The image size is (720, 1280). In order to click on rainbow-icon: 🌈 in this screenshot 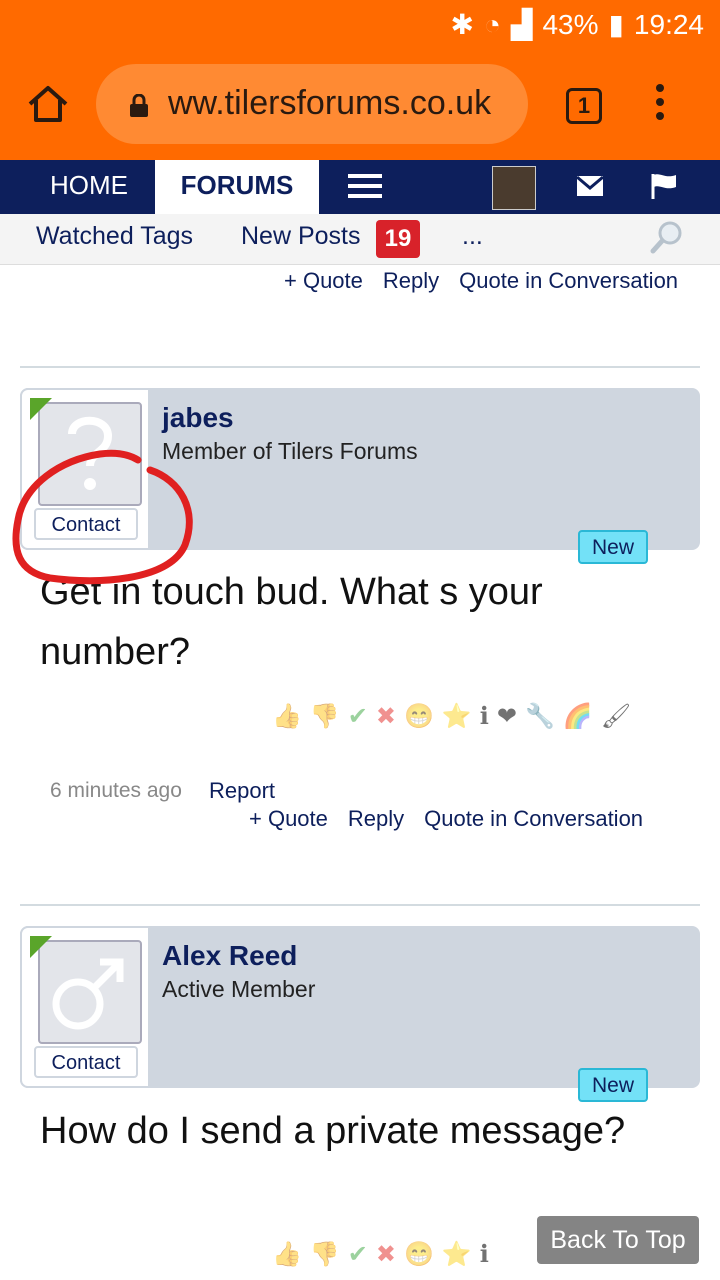, I will do `click(578, 716)`.